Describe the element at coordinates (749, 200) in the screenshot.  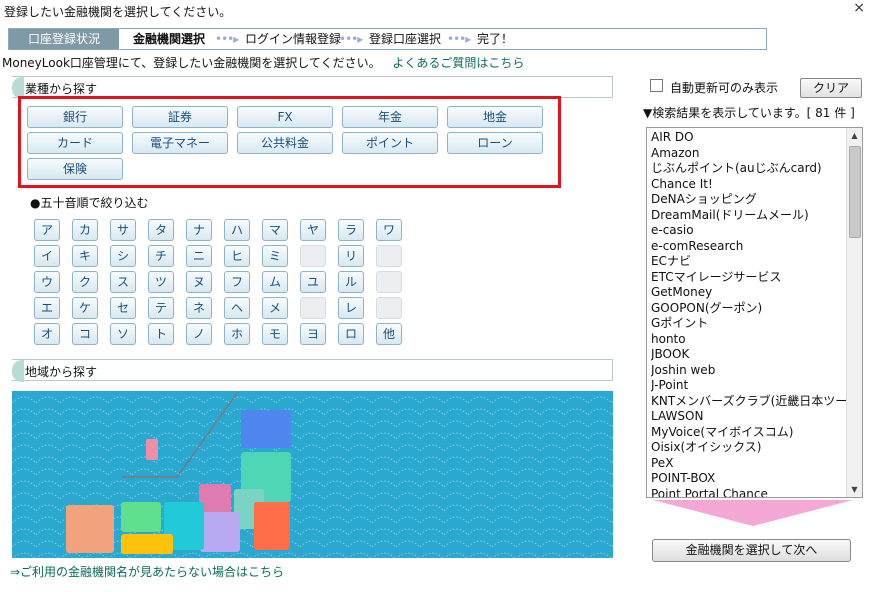
I see `result-list-item: DeNAショッピング` at that location.